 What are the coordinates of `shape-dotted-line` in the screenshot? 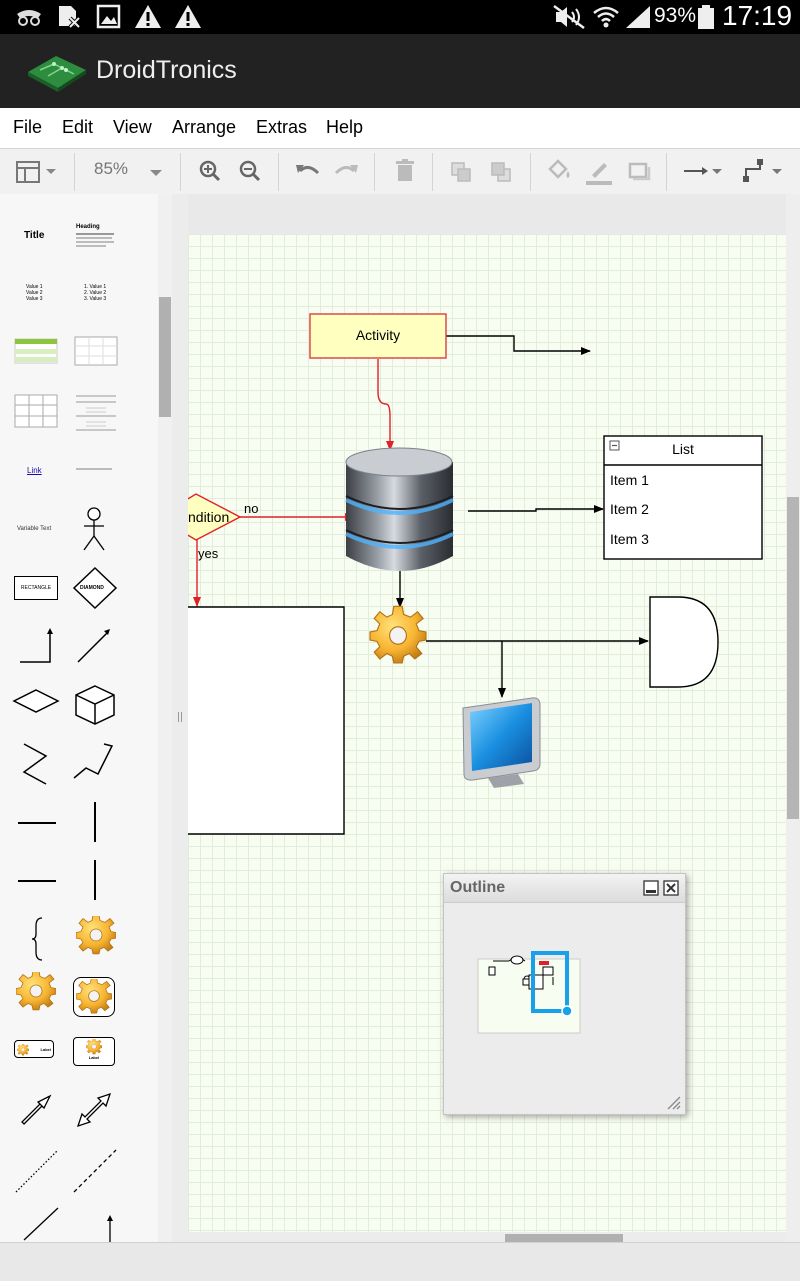 It's located at (37, 1171).